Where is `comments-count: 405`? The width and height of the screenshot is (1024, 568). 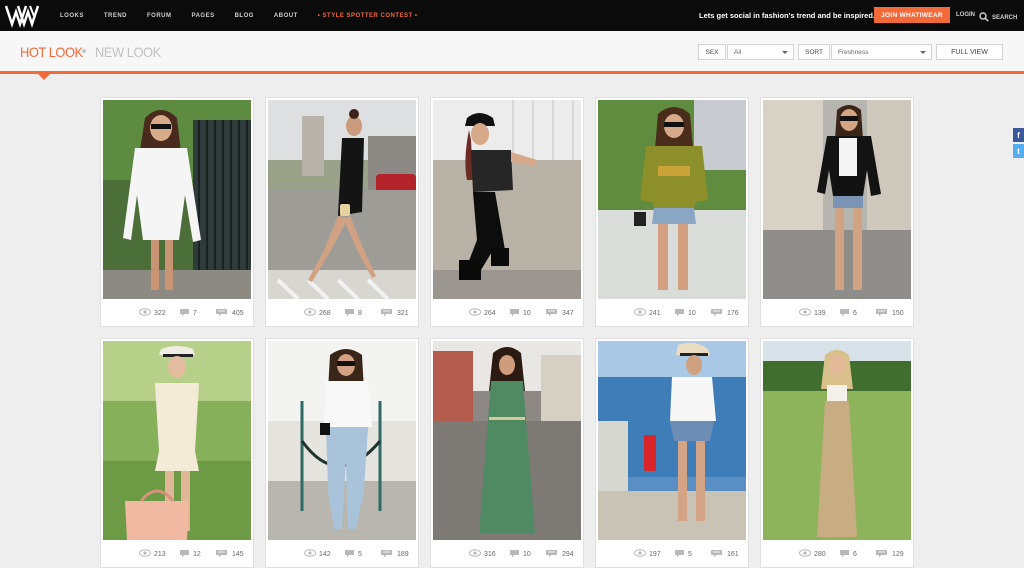
comments-count: 405 is located at coordinates (229, 313).